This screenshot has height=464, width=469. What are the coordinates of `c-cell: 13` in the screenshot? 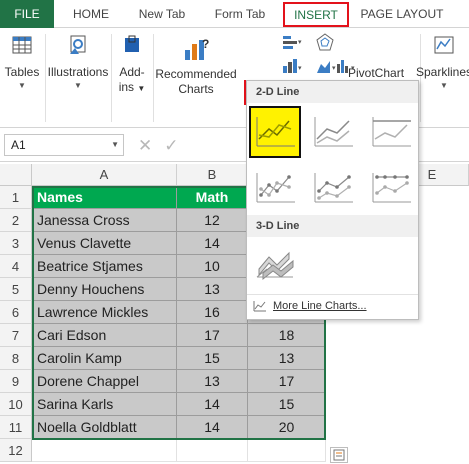 It's located at (287, 358).